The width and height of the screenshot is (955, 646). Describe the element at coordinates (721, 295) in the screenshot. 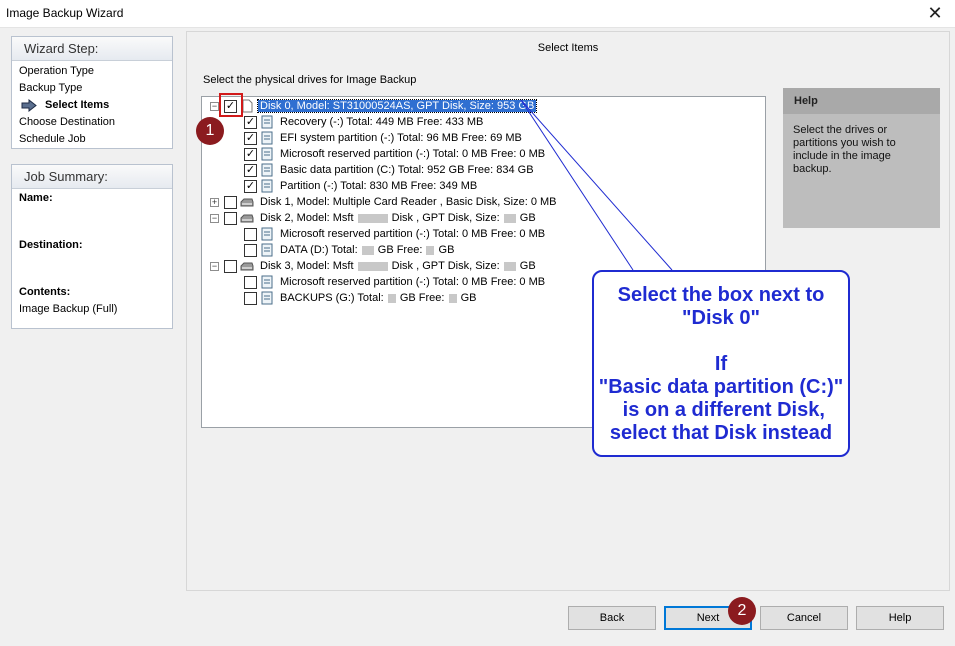

I see `callout-line: Select the box next to` at that location.